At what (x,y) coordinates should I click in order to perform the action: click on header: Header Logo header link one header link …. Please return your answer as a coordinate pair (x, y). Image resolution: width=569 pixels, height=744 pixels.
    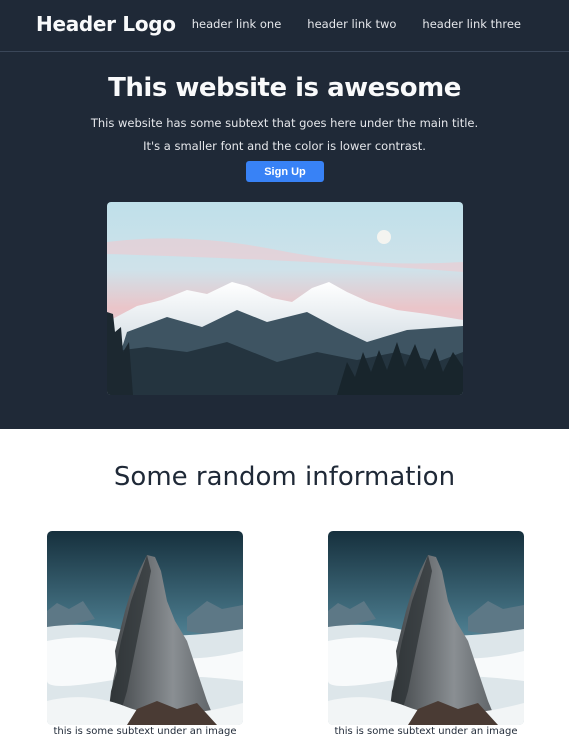
    Looking at the image, I should click on (284, 26).